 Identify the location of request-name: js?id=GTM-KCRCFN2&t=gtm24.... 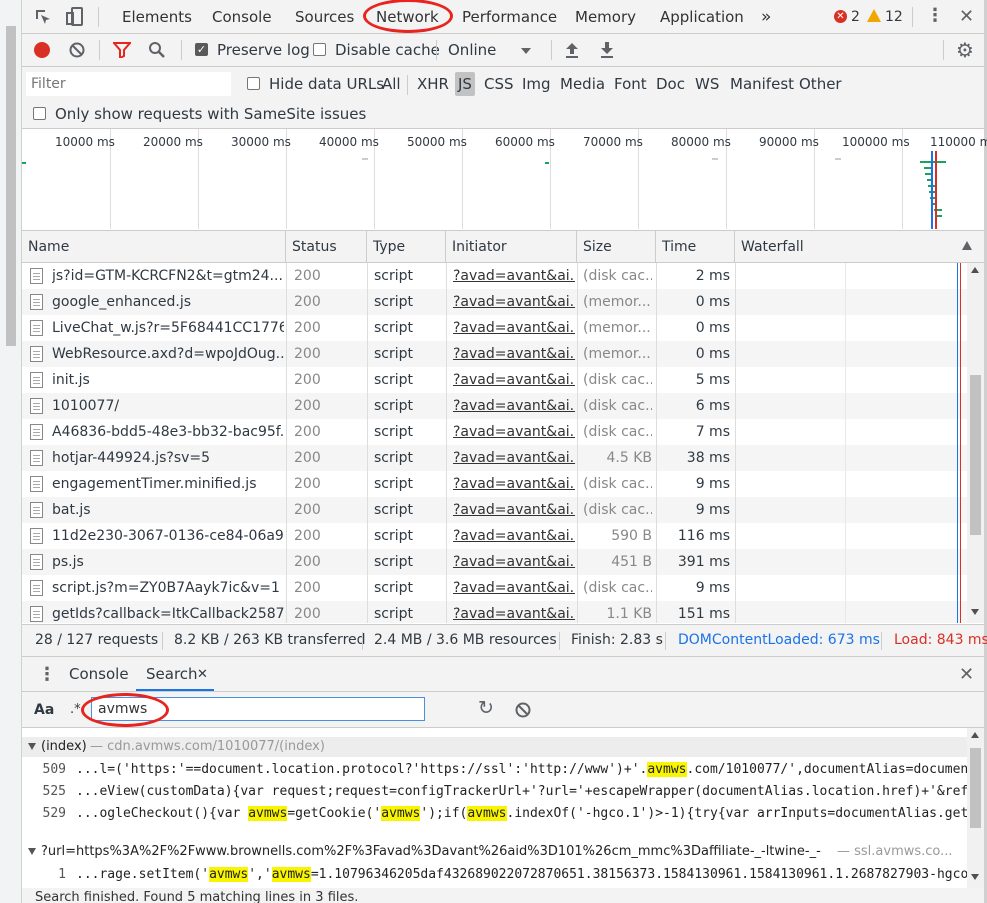
(168, 276).